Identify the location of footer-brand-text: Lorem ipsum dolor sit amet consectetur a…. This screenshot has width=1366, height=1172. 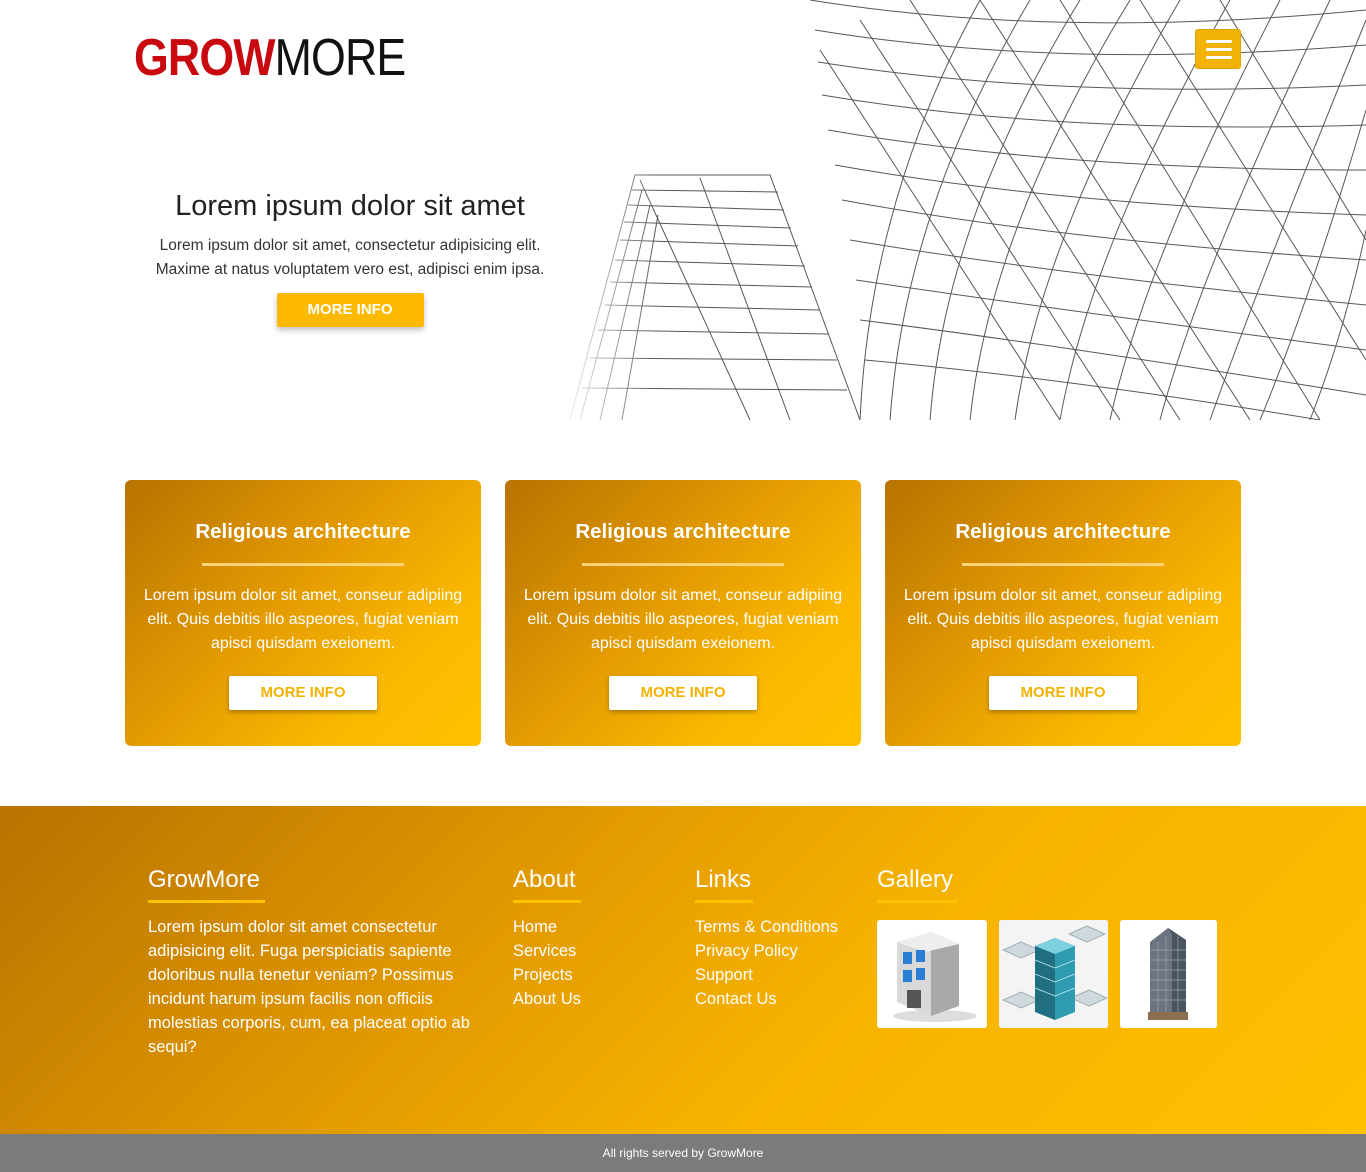
(309, 987).